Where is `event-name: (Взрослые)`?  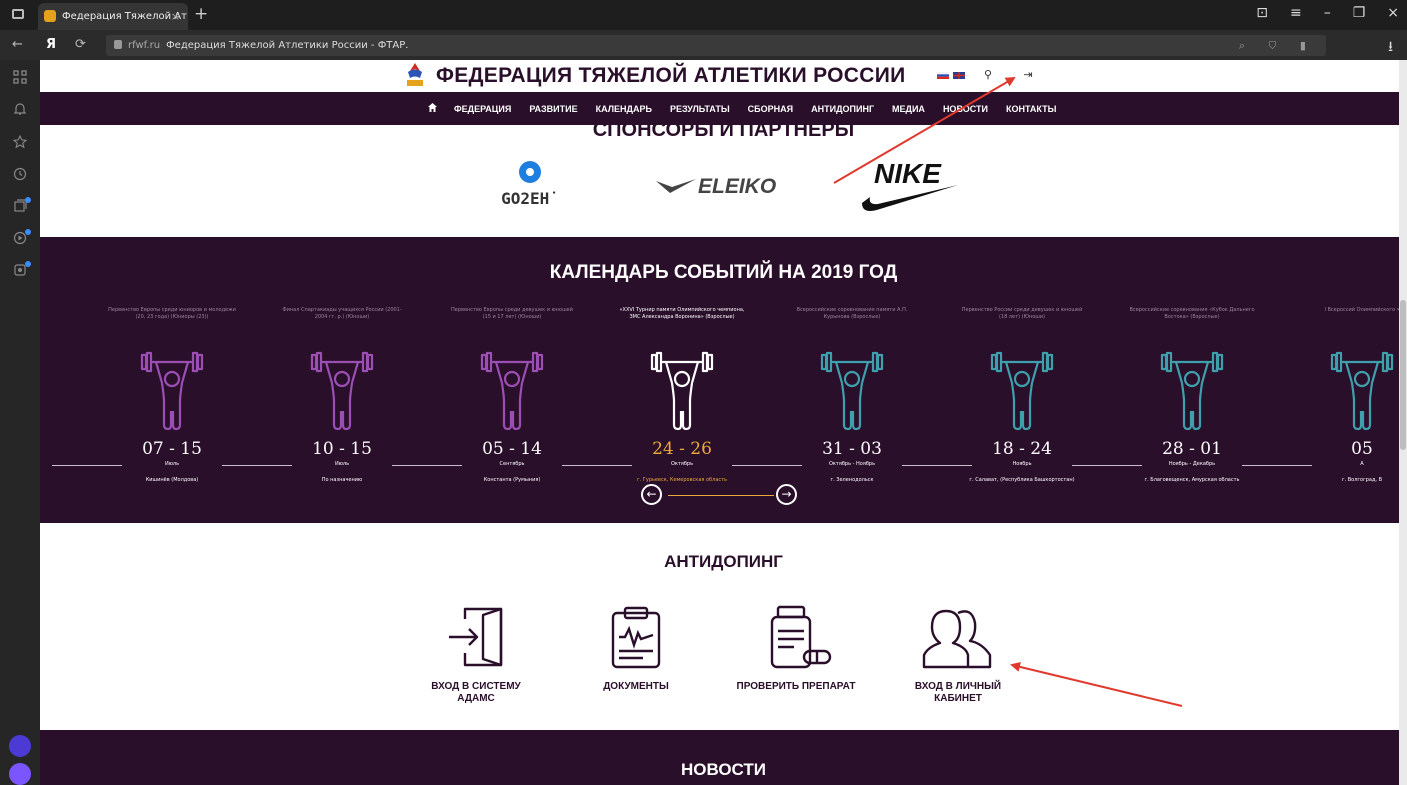
event-name: (Взрослые) is located at coordinates (58, 317).